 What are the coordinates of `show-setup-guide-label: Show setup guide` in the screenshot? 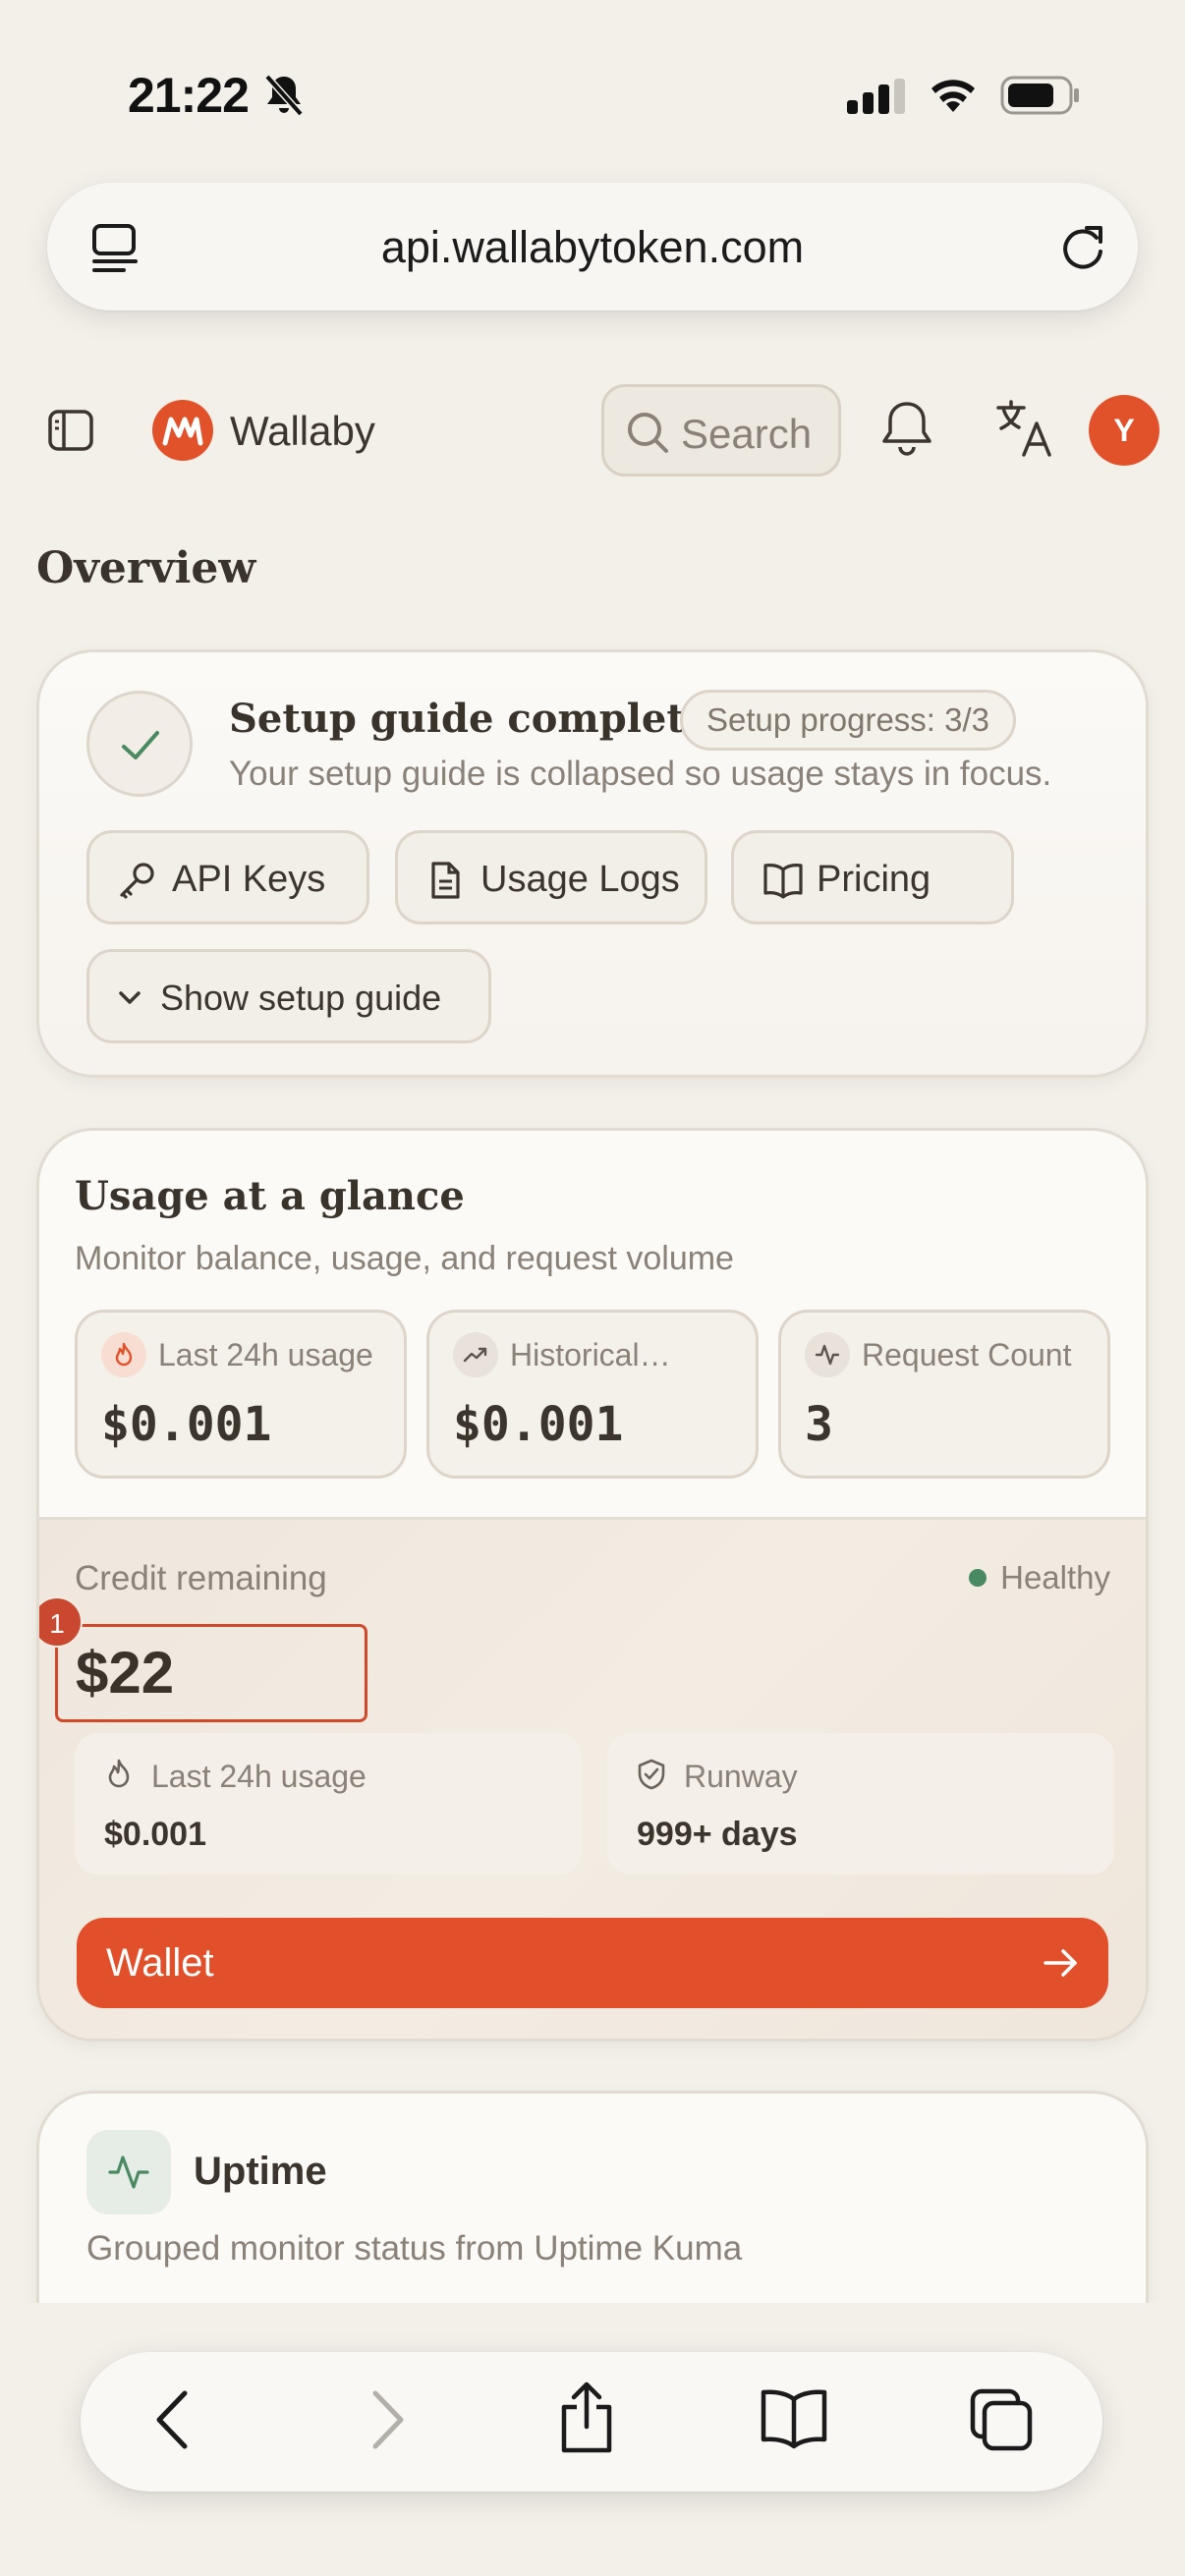 It's located at (301, 998).